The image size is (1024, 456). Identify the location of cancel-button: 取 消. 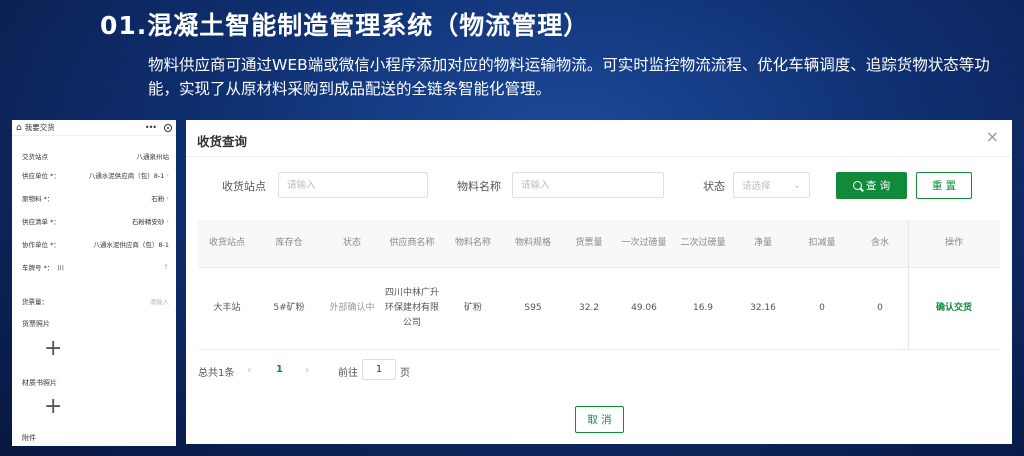
(599, 419).